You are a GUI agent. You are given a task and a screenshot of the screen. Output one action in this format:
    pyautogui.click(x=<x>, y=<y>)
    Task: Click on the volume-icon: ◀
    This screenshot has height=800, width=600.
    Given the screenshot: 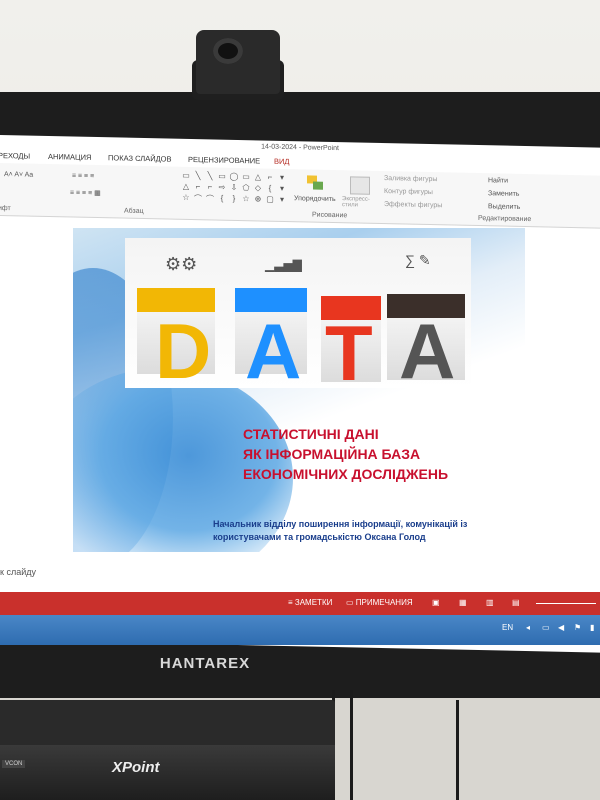 What is the action you would take?
    pyautogui.click(x=561, y=627)
    